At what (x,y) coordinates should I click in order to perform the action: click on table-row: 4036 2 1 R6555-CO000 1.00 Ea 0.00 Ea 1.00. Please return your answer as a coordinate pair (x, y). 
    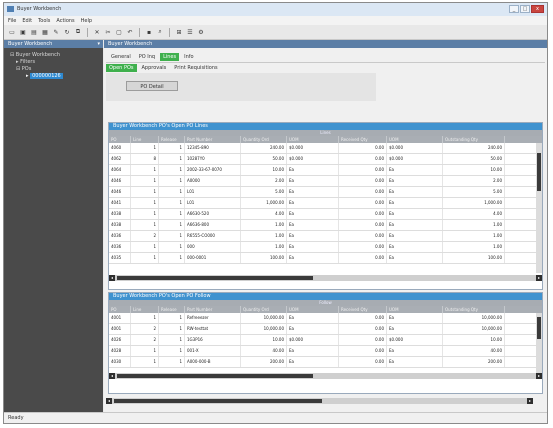
    Looking at the image, I should click on (325, 236).